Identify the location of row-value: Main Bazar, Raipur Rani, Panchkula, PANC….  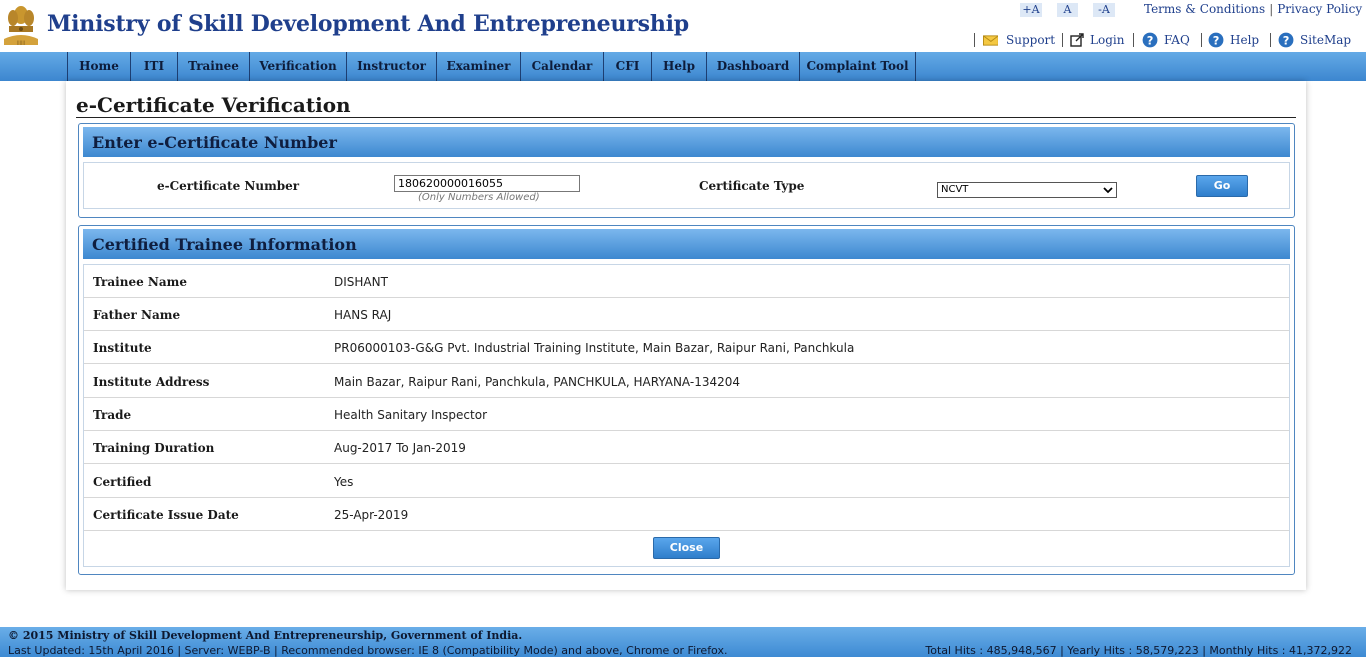
(537, 382).